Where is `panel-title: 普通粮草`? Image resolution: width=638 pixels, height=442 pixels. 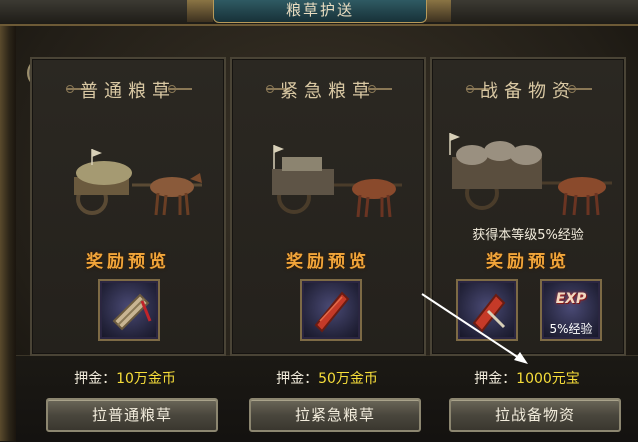
panel-title: 普通粮草 is located at coordinates (128, 91).